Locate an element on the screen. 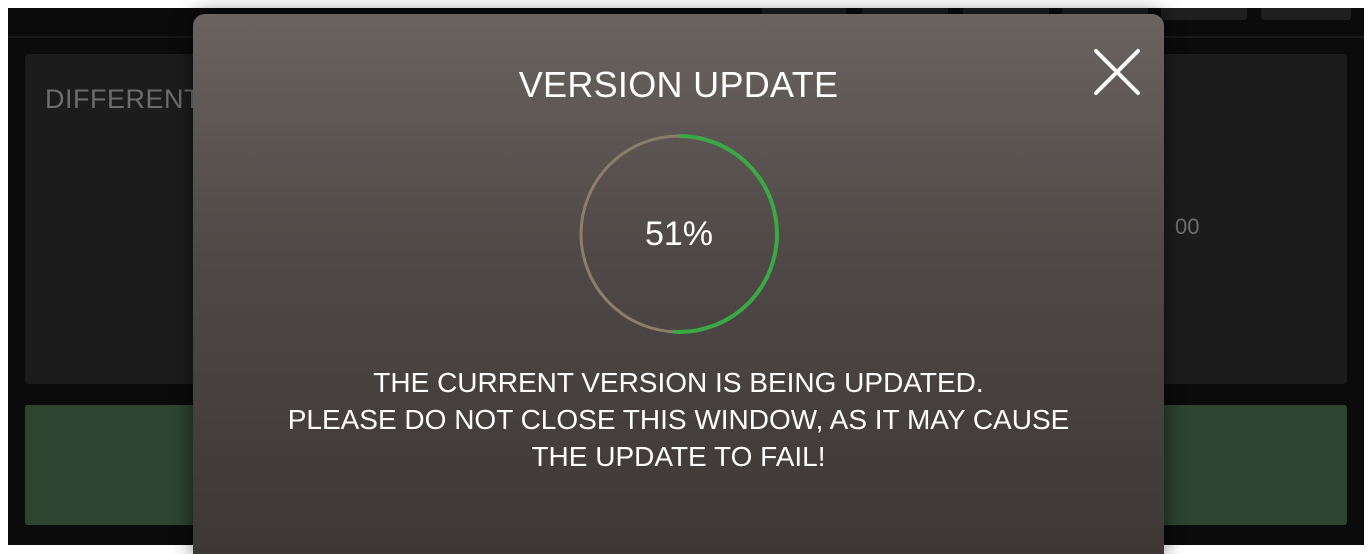  close-button is located at coordinates (1117, 72).